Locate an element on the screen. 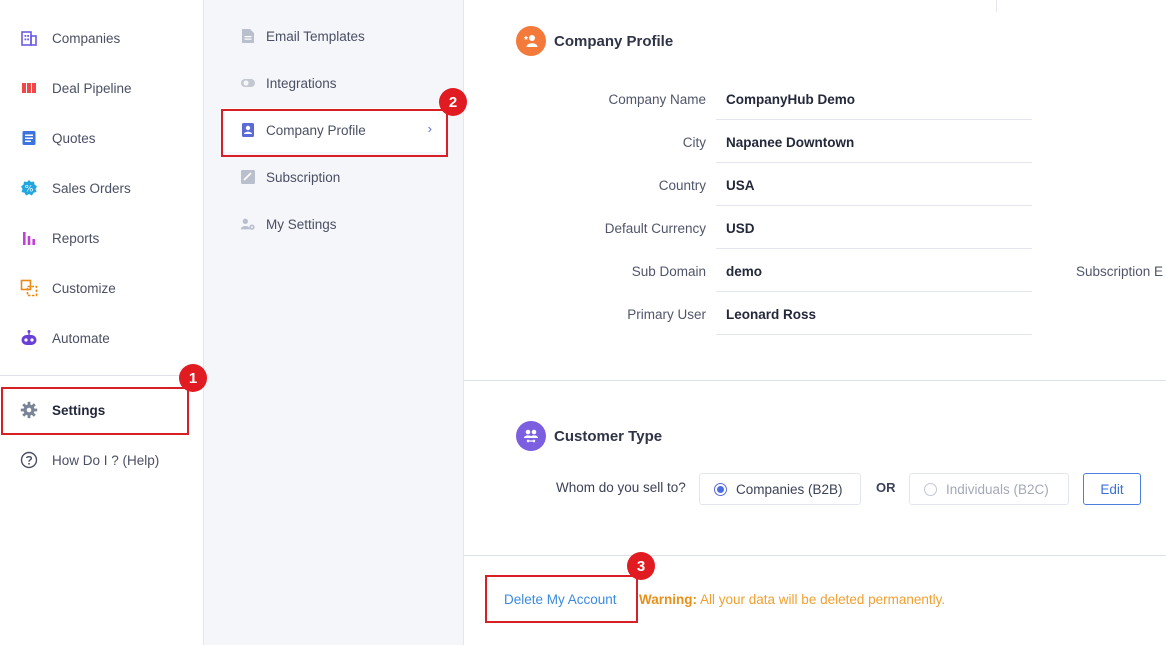 The height and width of the screenshot is (645, 1166). step-badge-1: 1 is located at coordinates (193, 378).